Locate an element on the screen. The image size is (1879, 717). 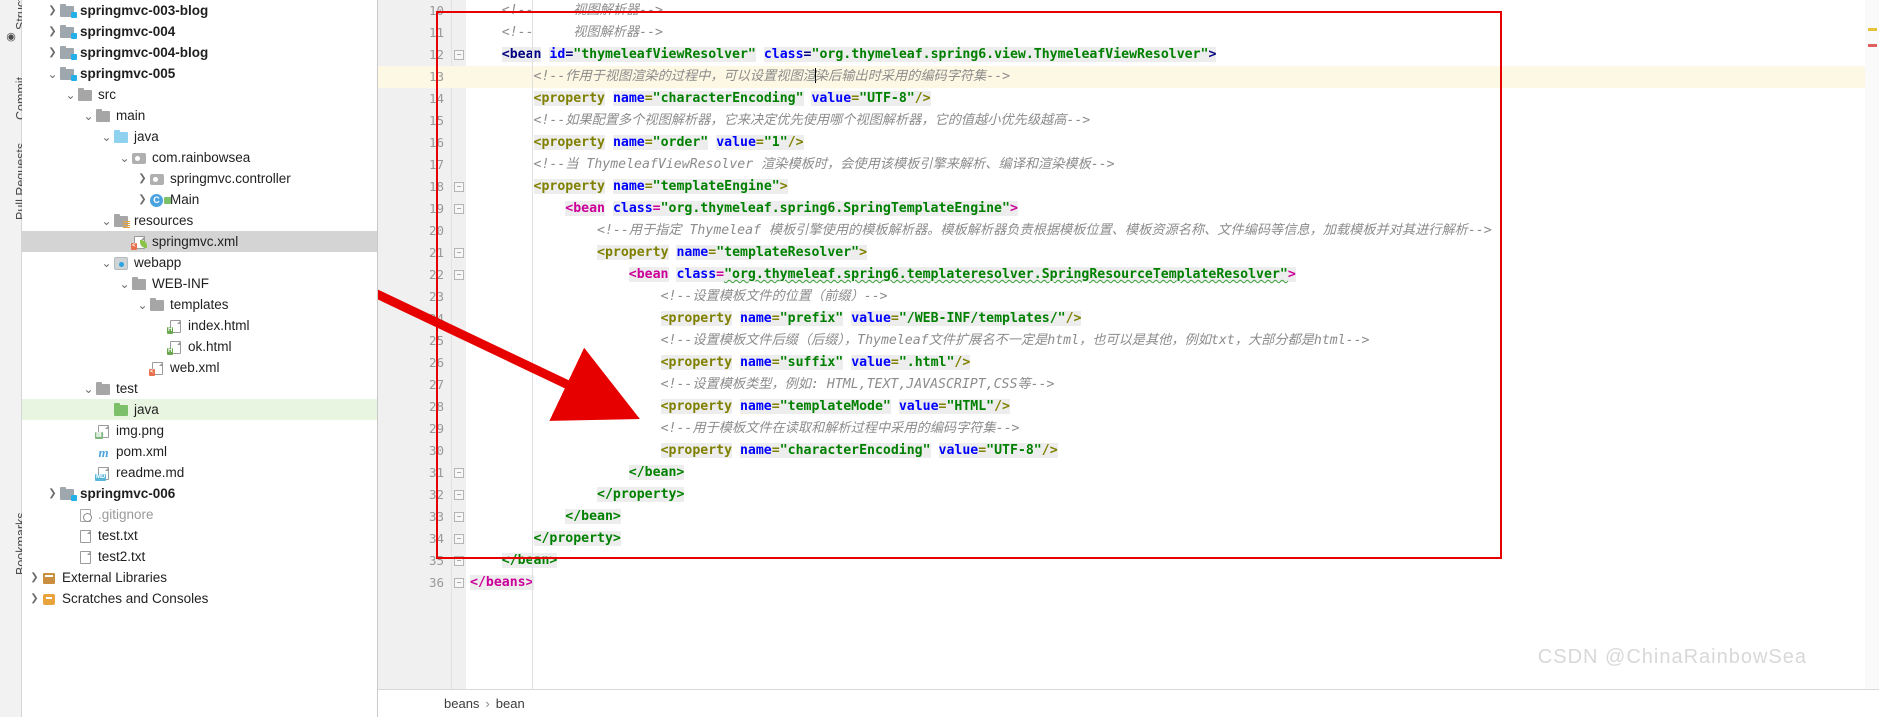
breadcrumb-item-beans: beans is located at coordinates (461, 703).